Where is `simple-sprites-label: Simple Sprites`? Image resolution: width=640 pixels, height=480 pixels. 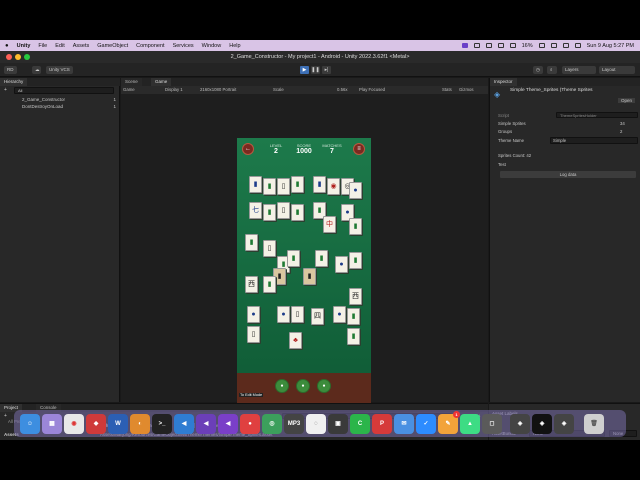 simple-sprites-label: Simple Sprites is located at coordinates (512, 123).